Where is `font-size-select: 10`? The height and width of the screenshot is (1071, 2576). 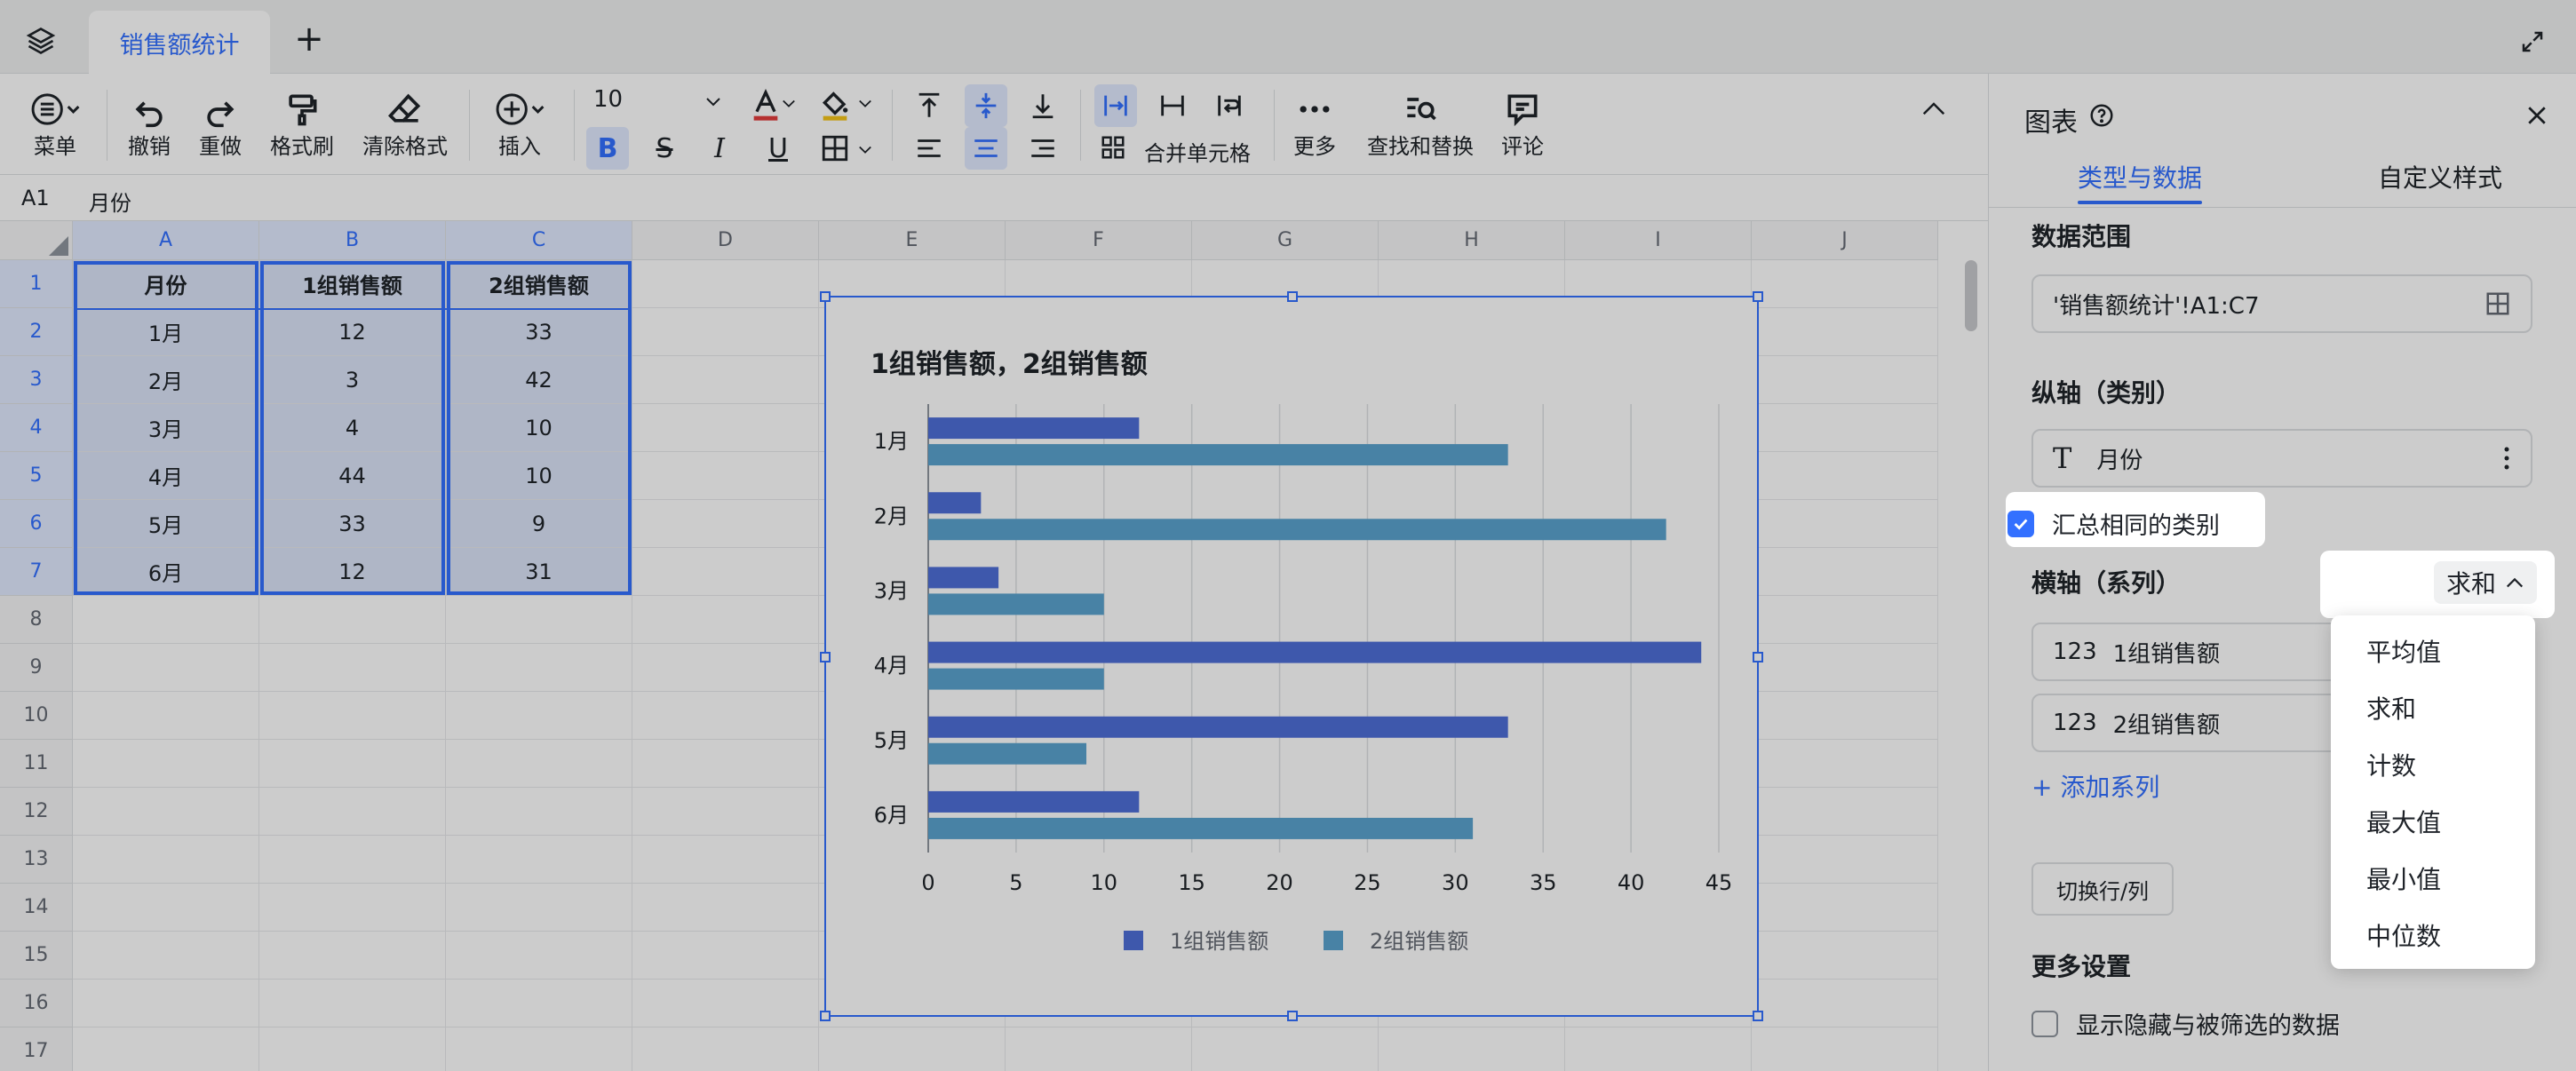
font-size-select: 10 is located at coordinates (660, 104).